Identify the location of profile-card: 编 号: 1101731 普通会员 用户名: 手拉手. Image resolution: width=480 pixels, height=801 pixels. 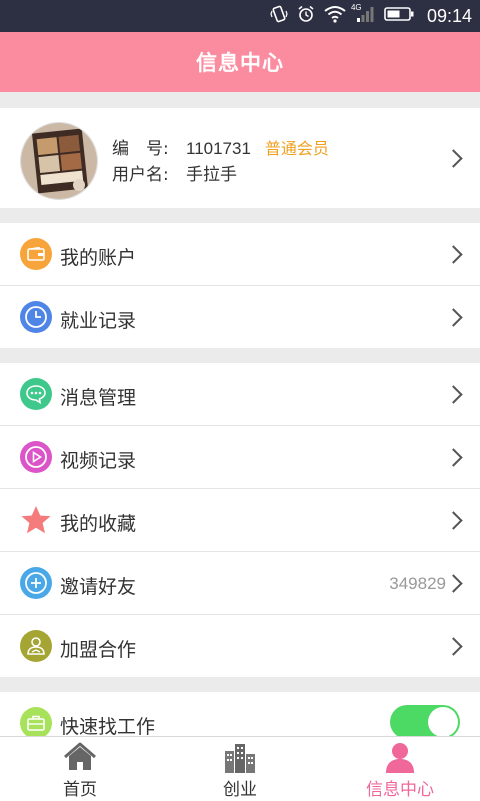
(240, 158).